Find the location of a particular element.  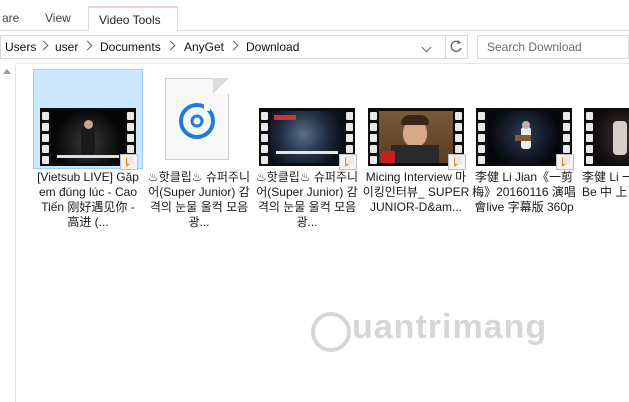

ribbon: are View Video Tools is located at coordinates (314, 16).